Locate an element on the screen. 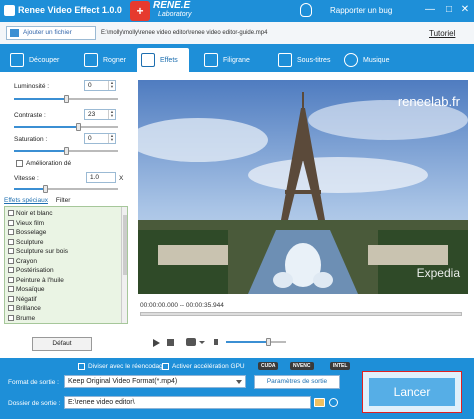 The width and height of the screenshot is (474, 419). stop-icon is located at coordinates (170, 342).